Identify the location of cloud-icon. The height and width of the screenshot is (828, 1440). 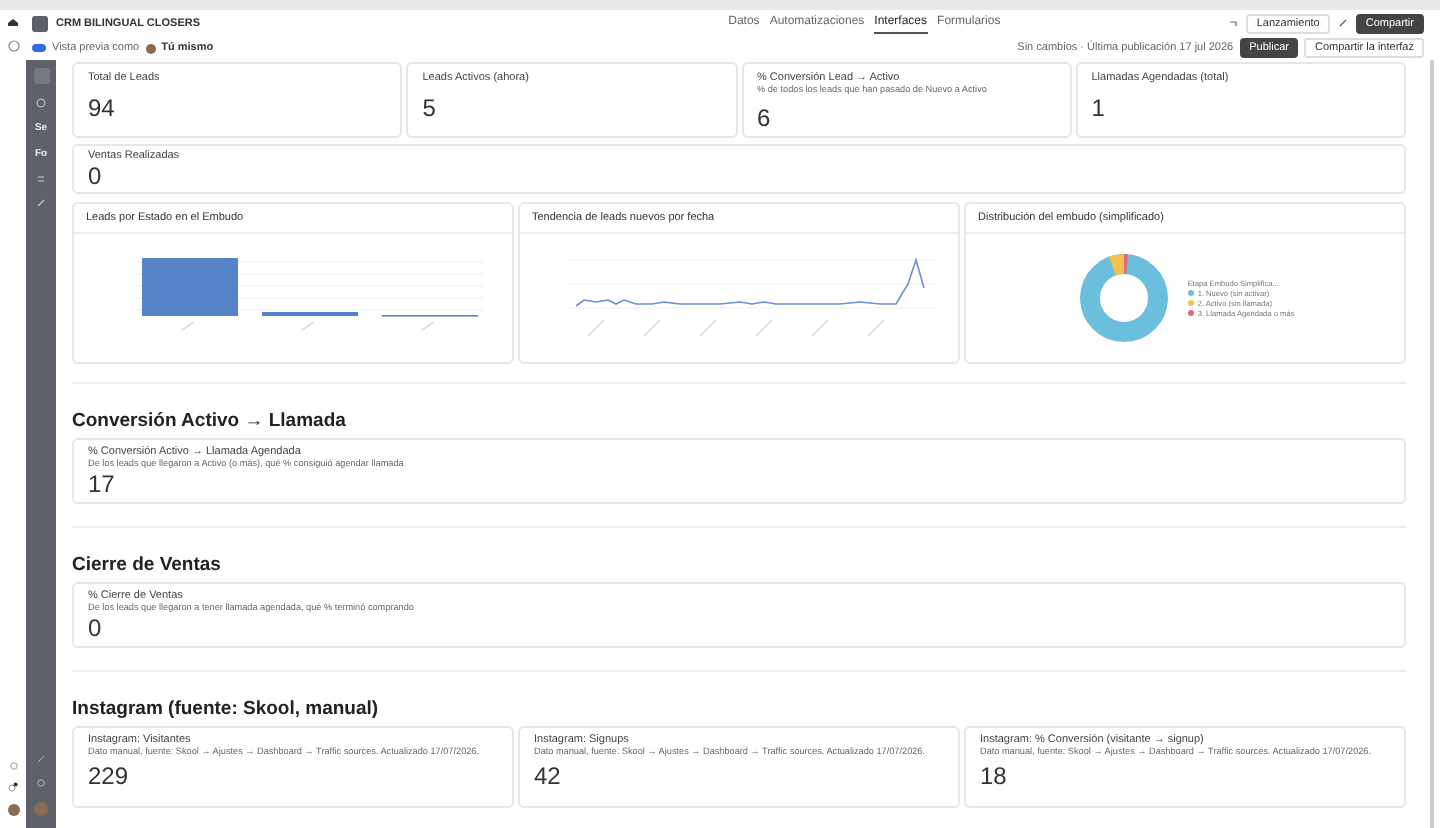
(13, 23).